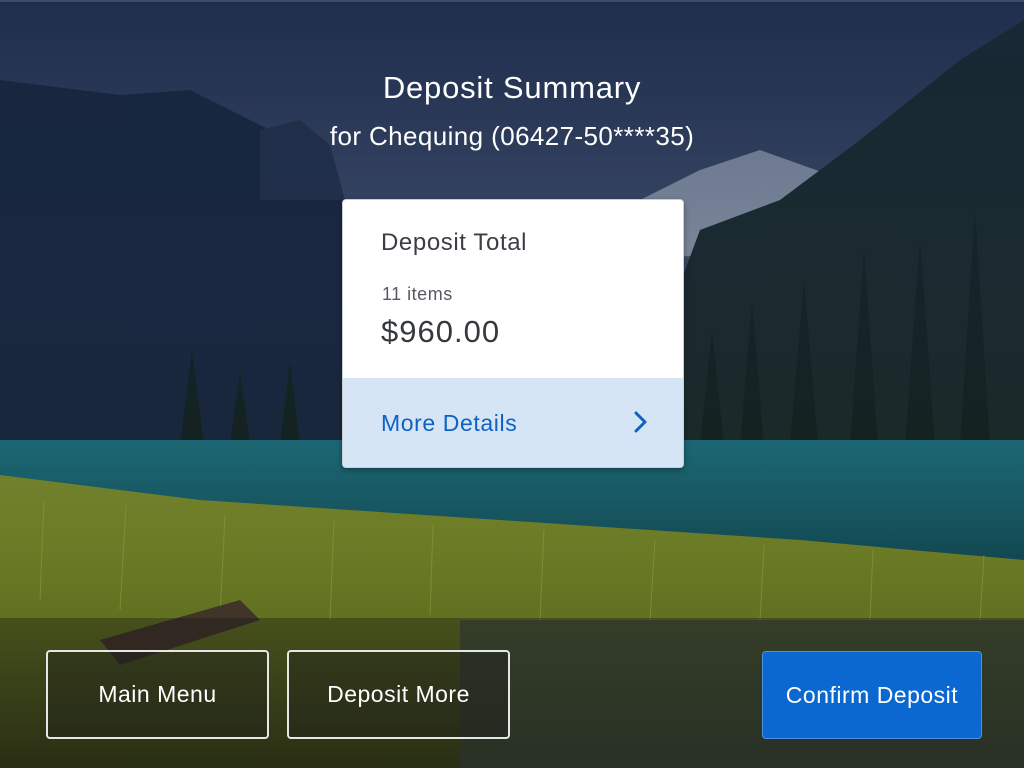  Describe the element at coordinates (398, 694) in the screenshot. I see `deposit-more-button: Deposit More` at that location.